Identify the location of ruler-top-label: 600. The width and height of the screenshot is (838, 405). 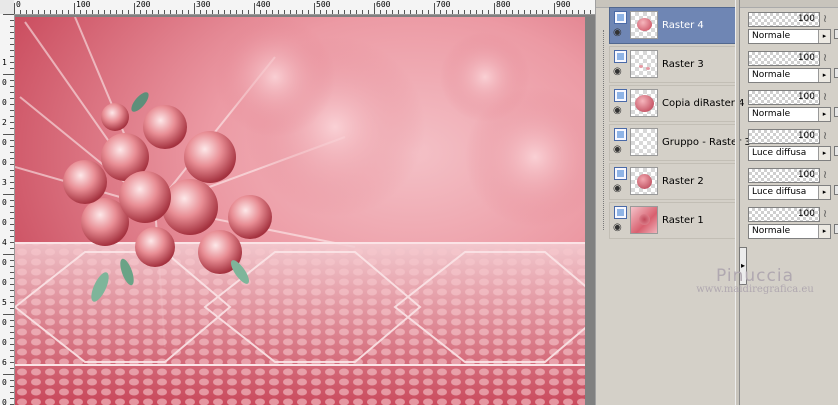
(383, 4).